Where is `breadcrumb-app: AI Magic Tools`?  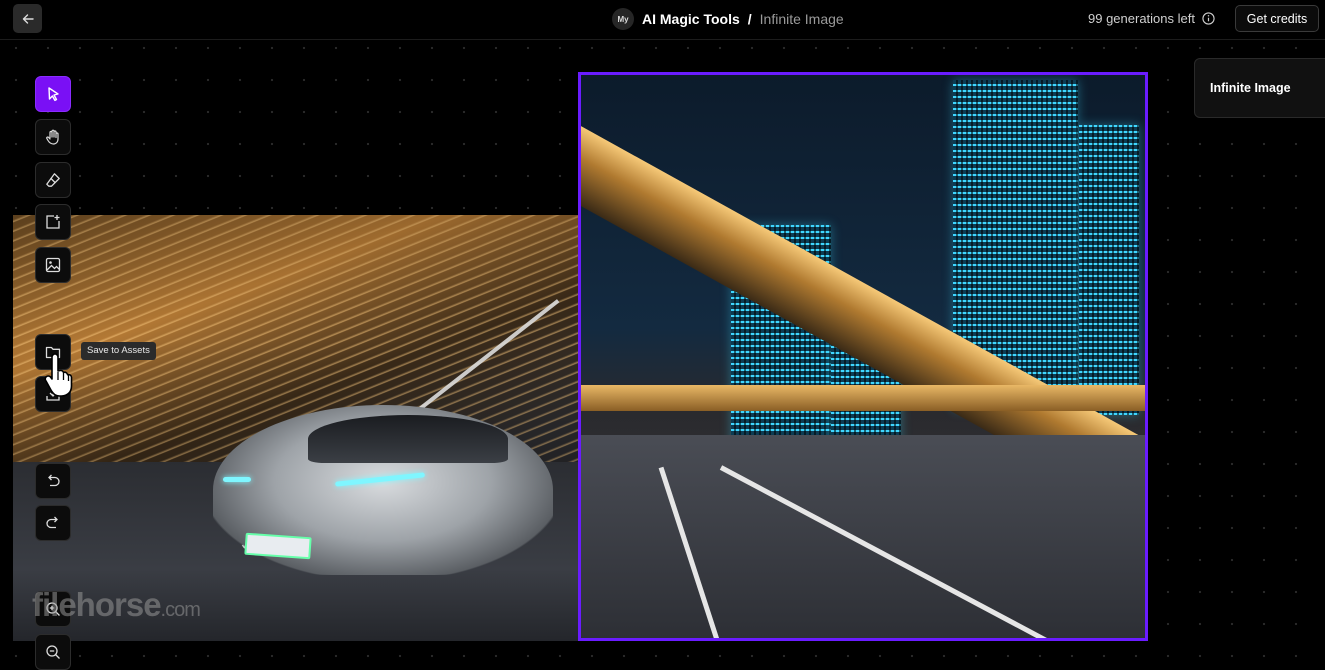 breadcrumb-app: AI Magic Tools is located at coordinates (691, 19).